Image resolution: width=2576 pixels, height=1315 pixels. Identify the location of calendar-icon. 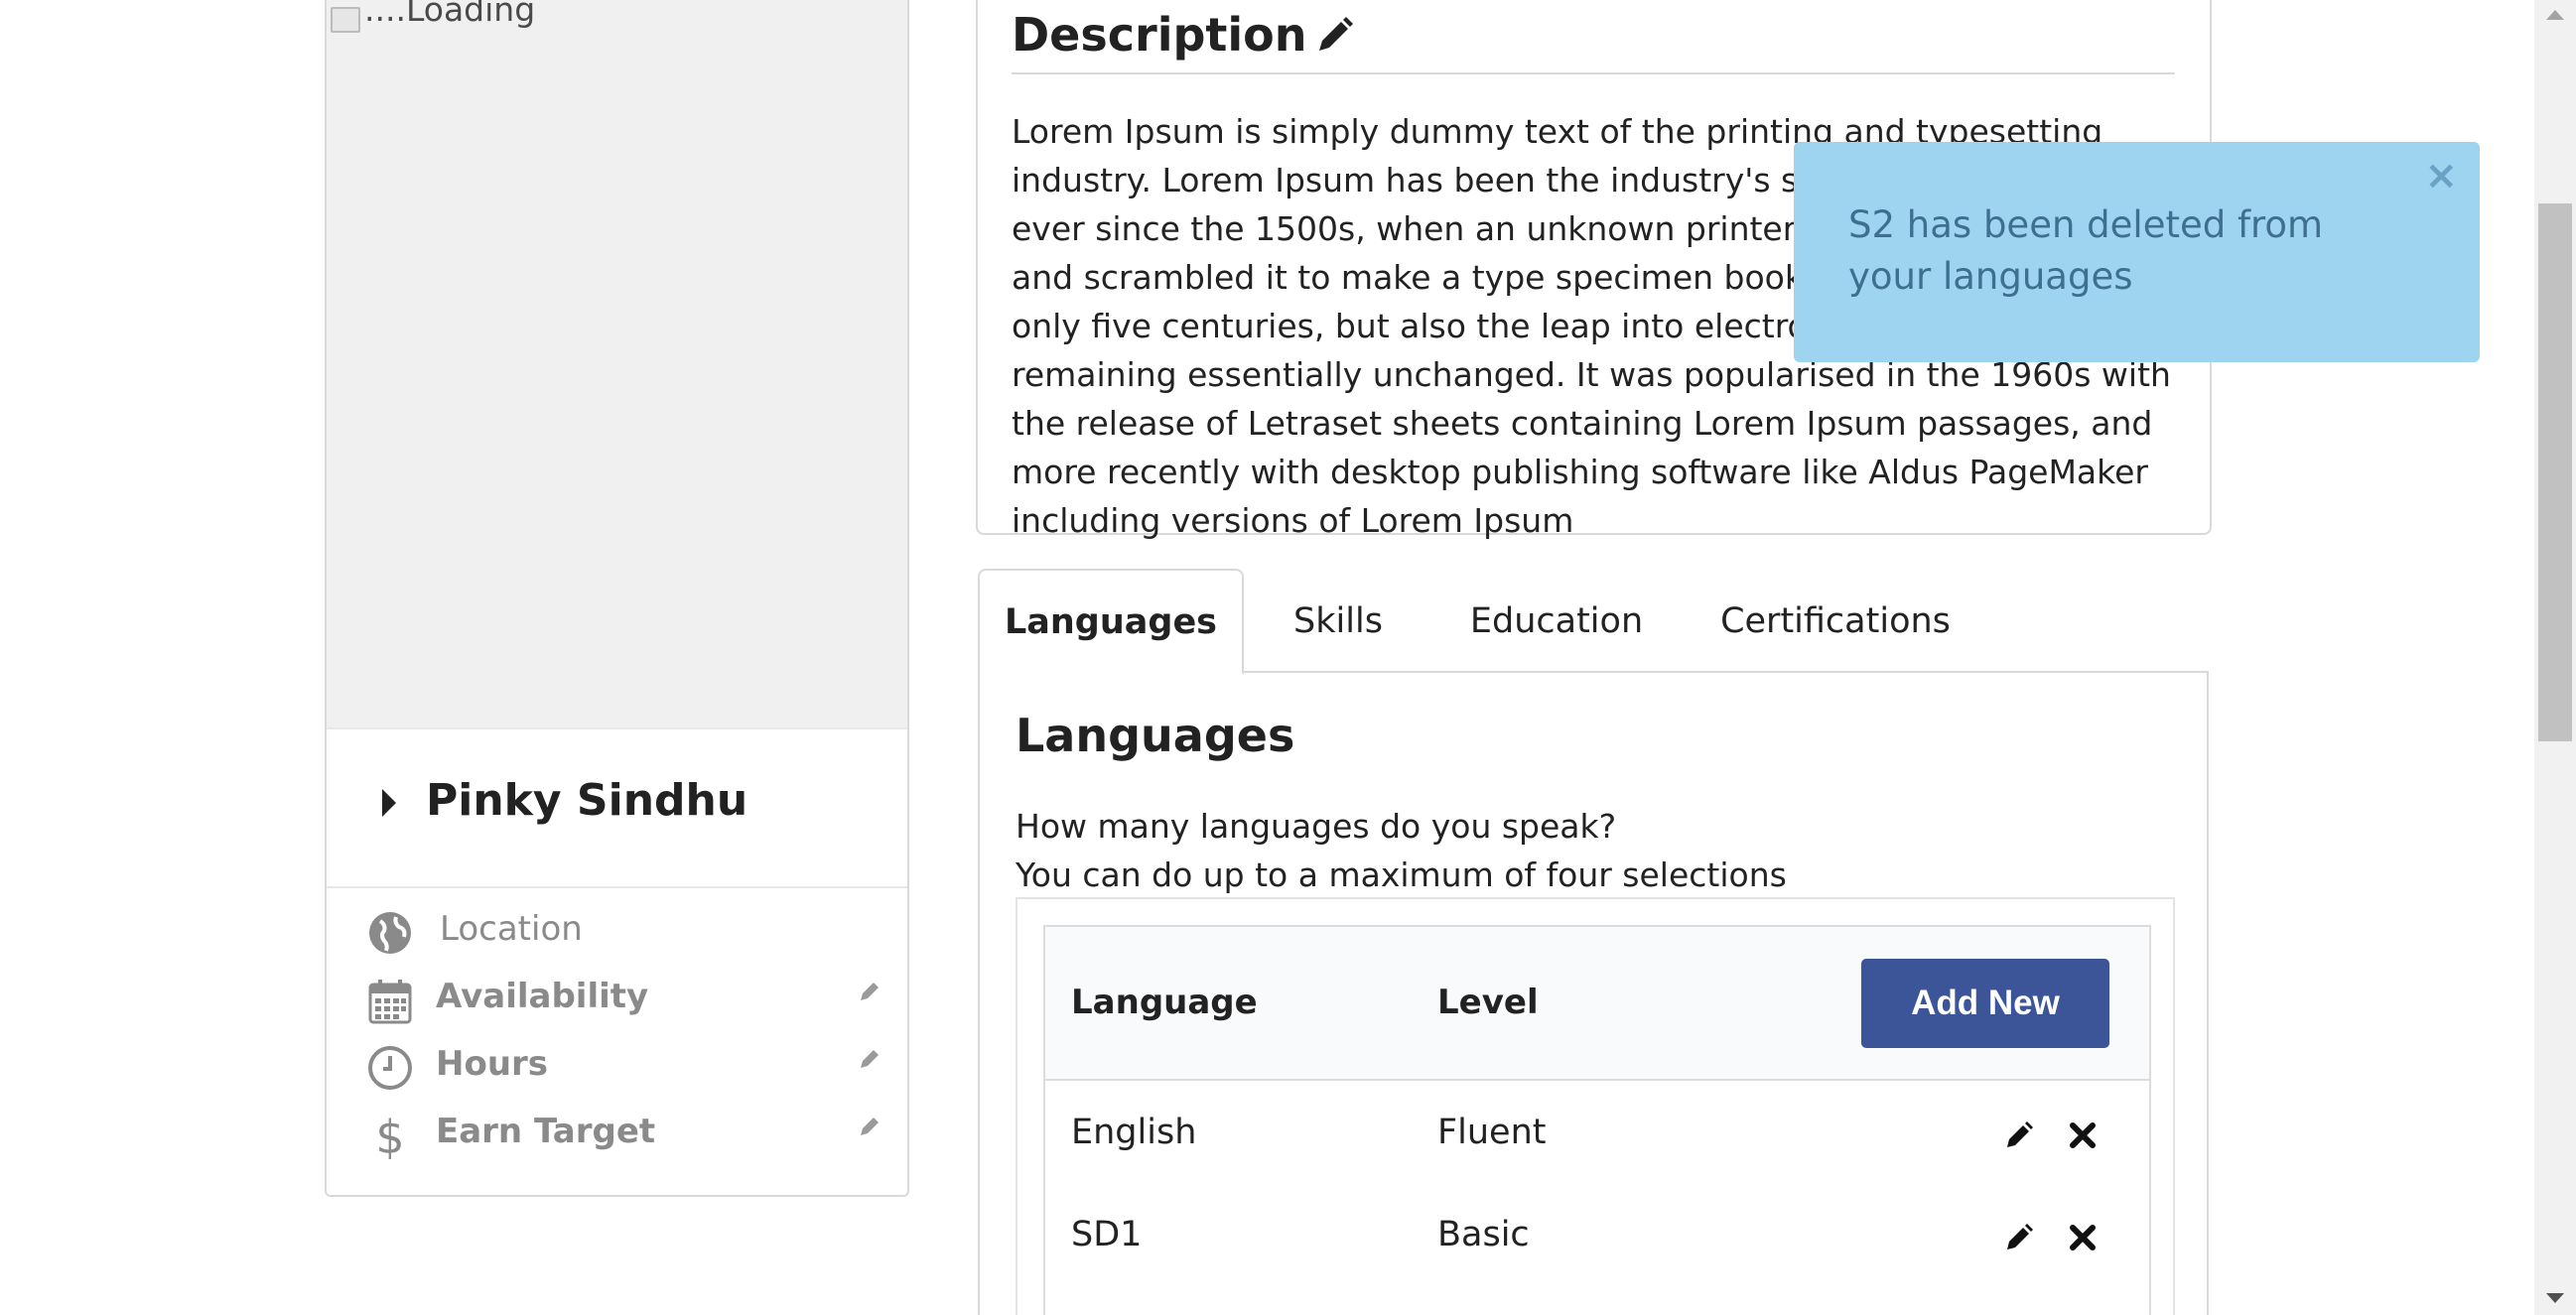
(390, 1002).